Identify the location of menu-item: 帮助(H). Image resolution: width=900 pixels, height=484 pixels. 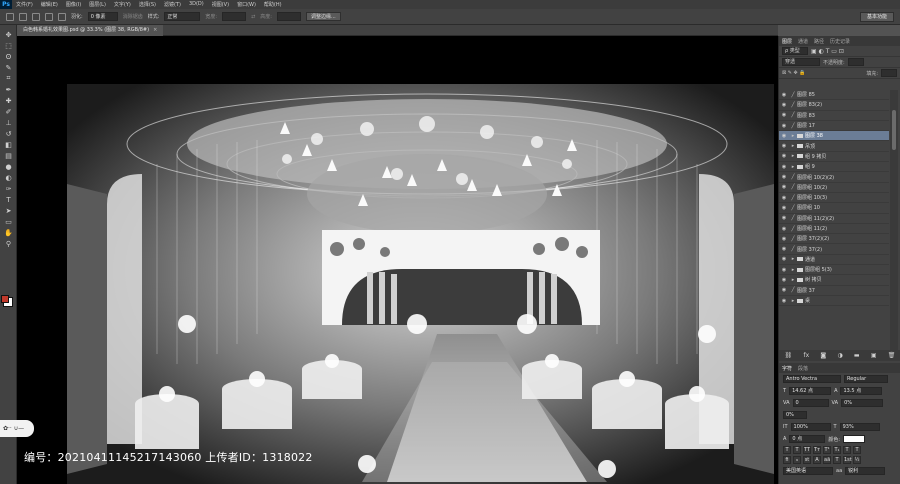
(273, 4).